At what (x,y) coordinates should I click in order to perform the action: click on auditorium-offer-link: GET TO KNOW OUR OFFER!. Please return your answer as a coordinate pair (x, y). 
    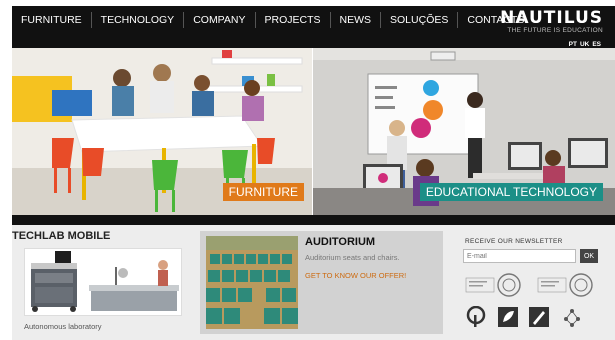
    Looking at the image, I should click on (355, 275).